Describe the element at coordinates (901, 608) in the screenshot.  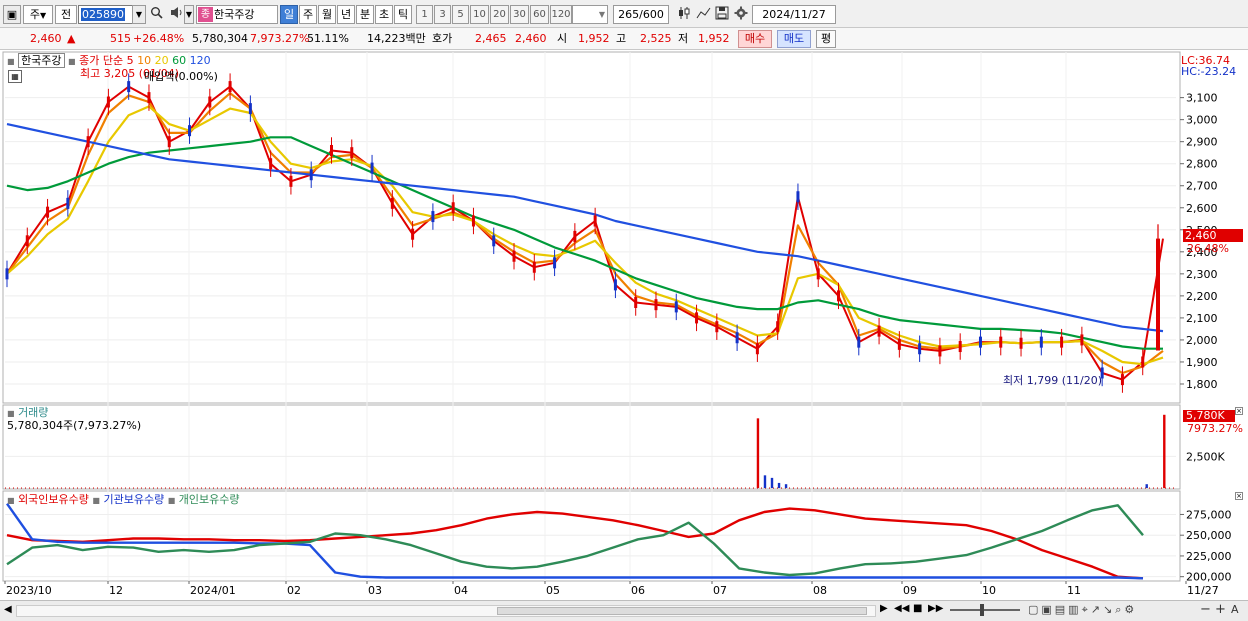
I see `first-icon: ◀◀` at that location.